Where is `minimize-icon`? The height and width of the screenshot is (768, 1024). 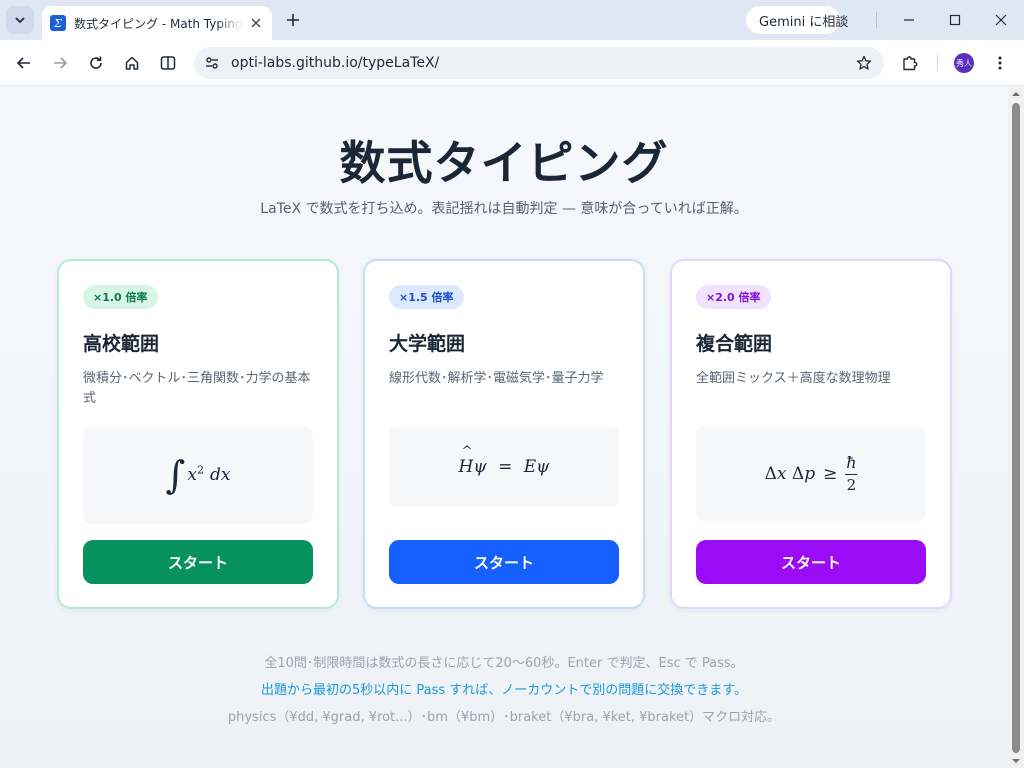 minimize-icon is located at coordinates (909, 20).